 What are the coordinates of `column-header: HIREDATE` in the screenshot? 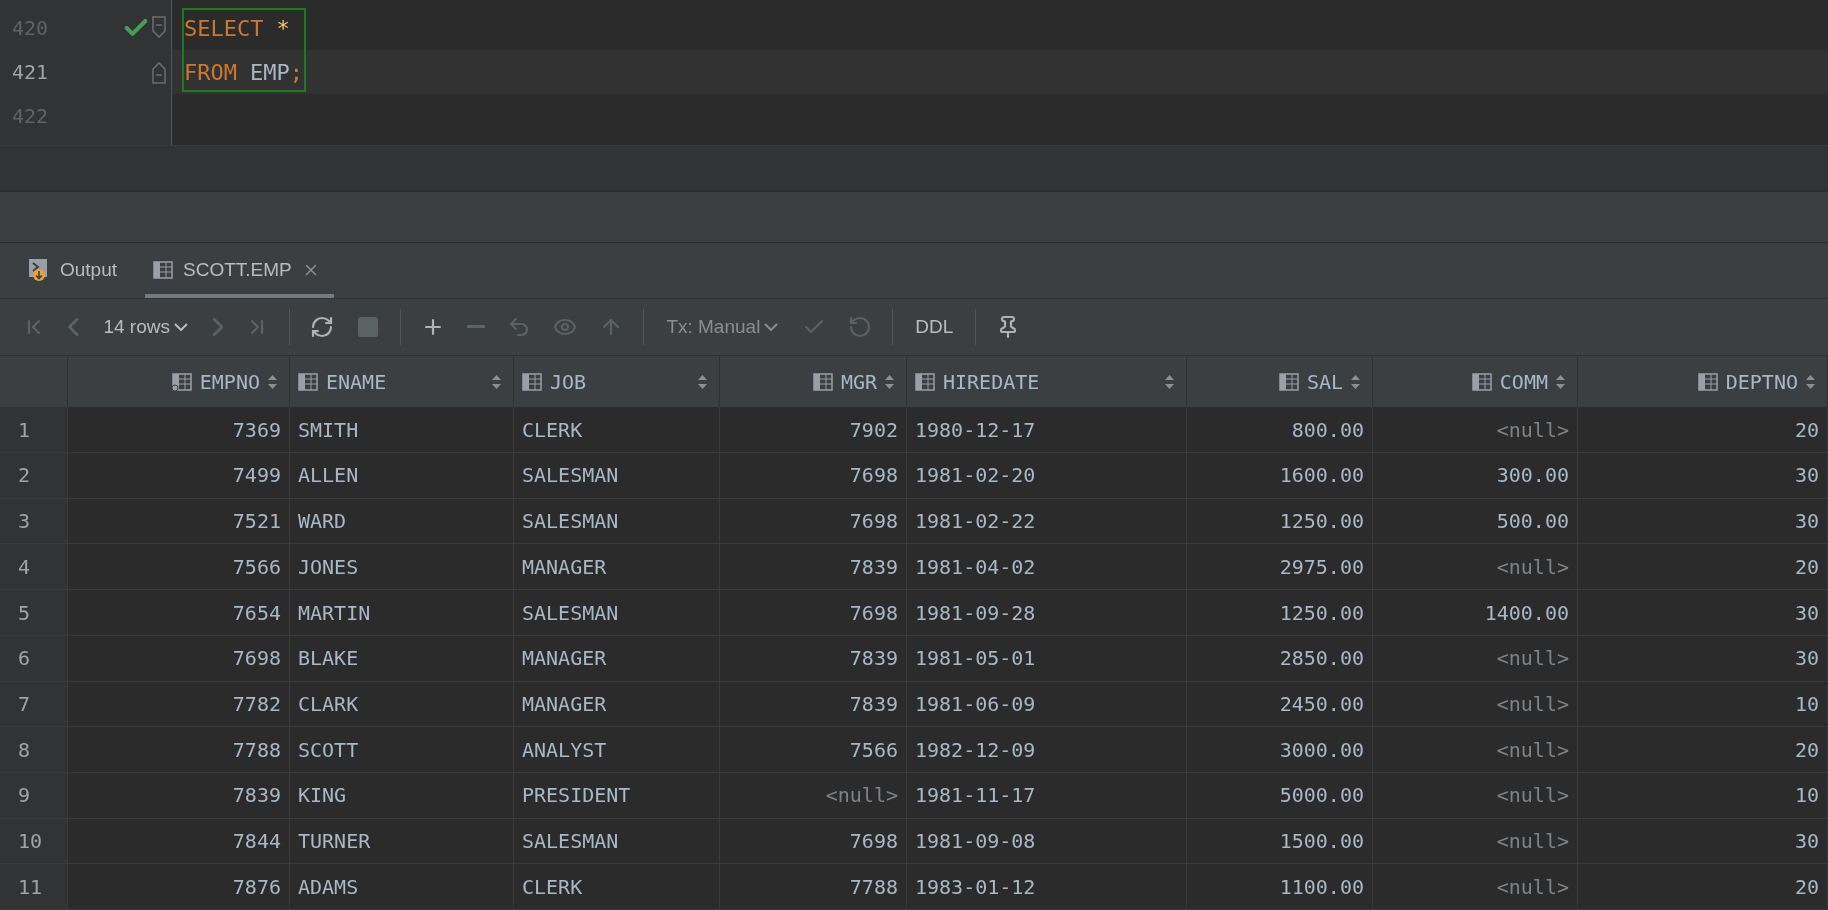 It's located at (1047, 382).